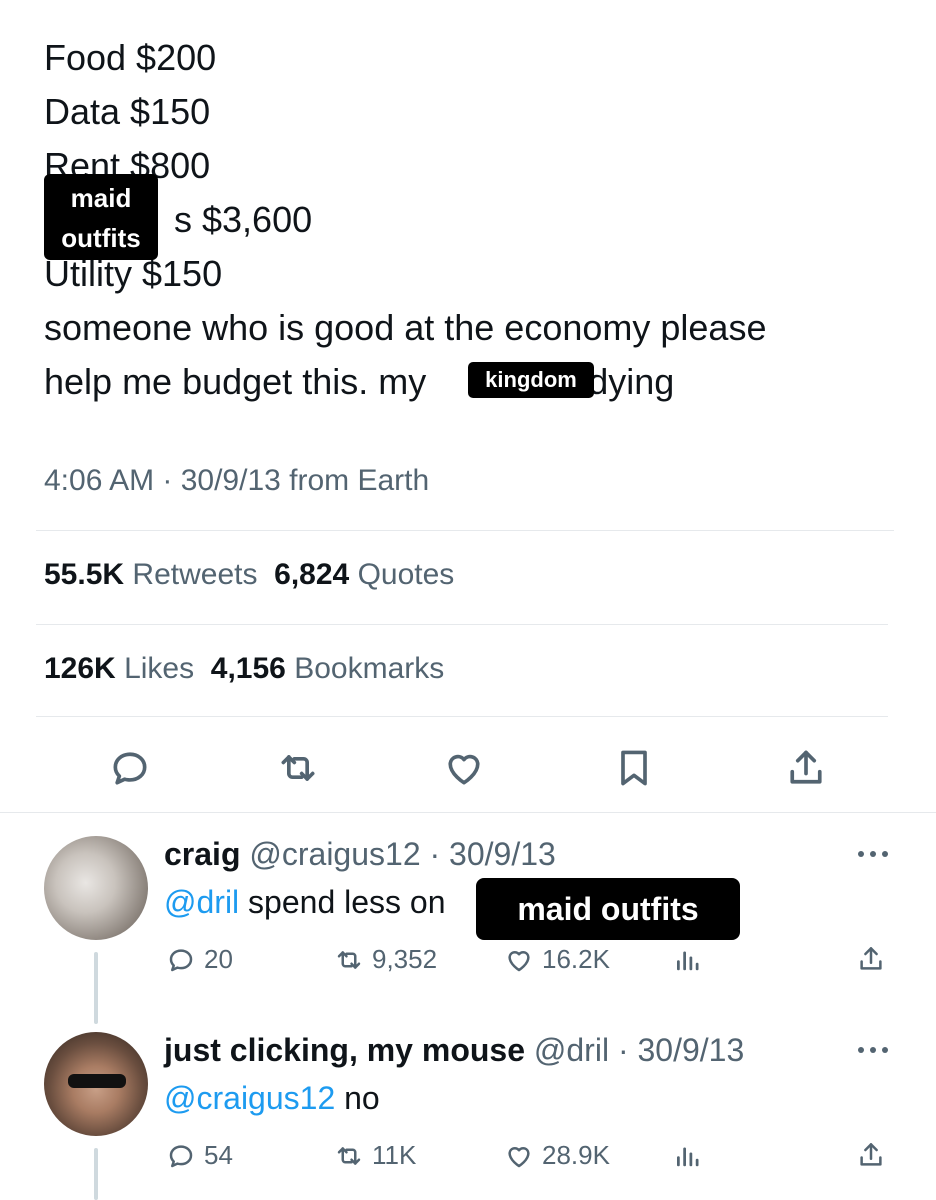 This screenshot has height=1200, width=936. What do you see at coordinates (369, 668) in the screenshot?
I see `bookmarks-label: Bookmarks` at bounding box center [369, 668].